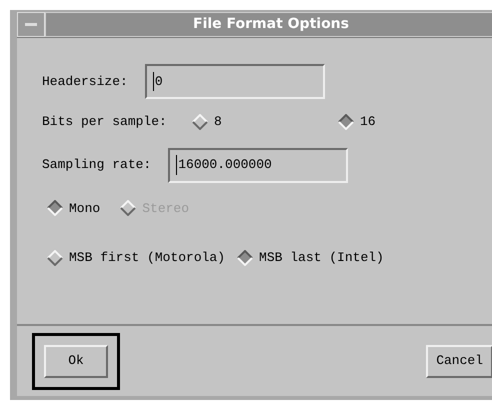 This screenshot has width=492, height=403. What do you see at coordinates (459, 361) in the screenshot?
I see `cancel-button: Cancel` at bounding box center [459, 361].